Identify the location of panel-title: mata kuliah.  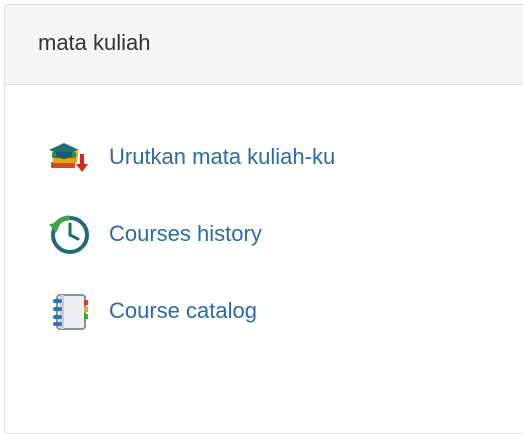
(94, 42).